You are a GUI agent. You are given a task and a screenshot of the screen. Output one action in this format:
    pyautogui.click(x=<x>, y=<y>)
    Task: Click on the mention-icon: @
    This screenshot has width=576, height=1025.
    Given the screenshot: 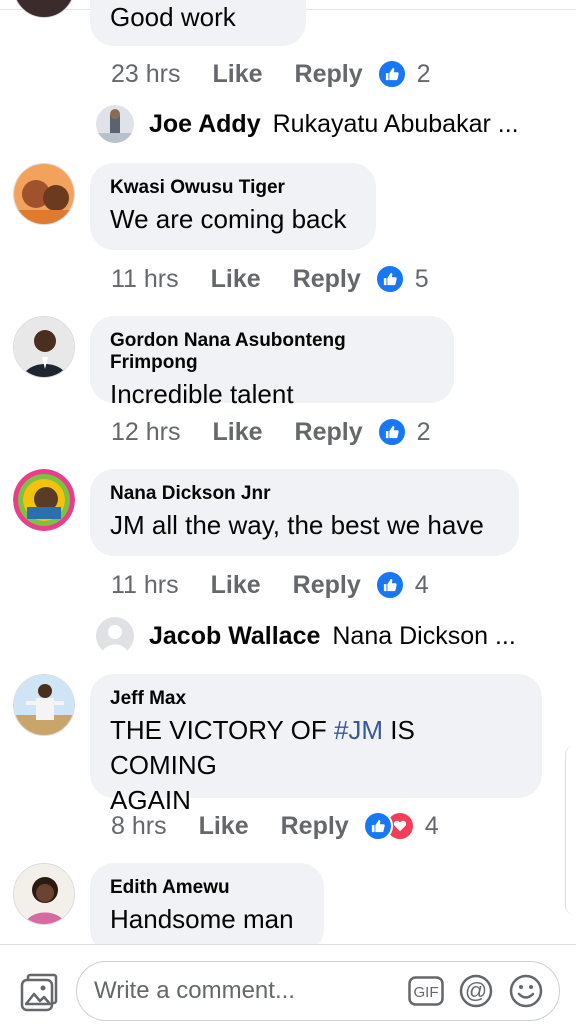 What is the action you would take?
    pyautogui.click(x=476, y=991)
    